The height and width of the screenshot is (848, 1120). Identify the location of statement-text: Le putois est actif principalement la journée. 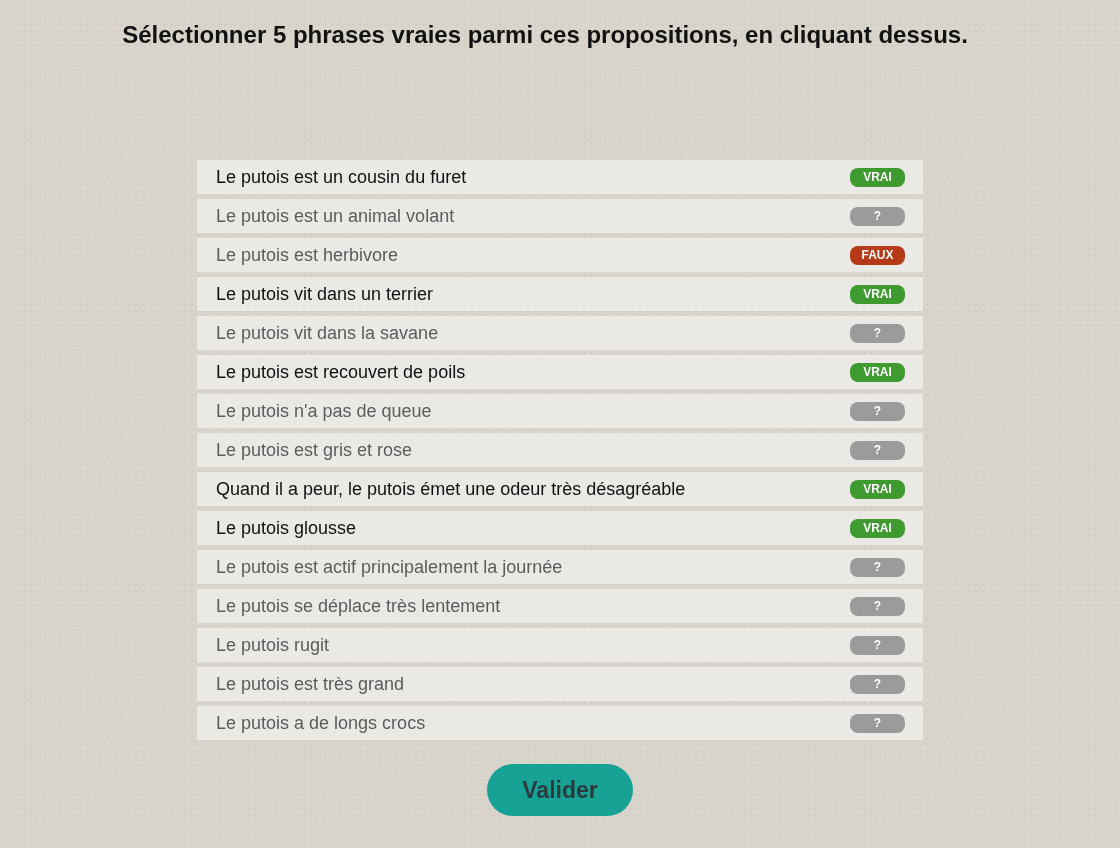
(389, 567).